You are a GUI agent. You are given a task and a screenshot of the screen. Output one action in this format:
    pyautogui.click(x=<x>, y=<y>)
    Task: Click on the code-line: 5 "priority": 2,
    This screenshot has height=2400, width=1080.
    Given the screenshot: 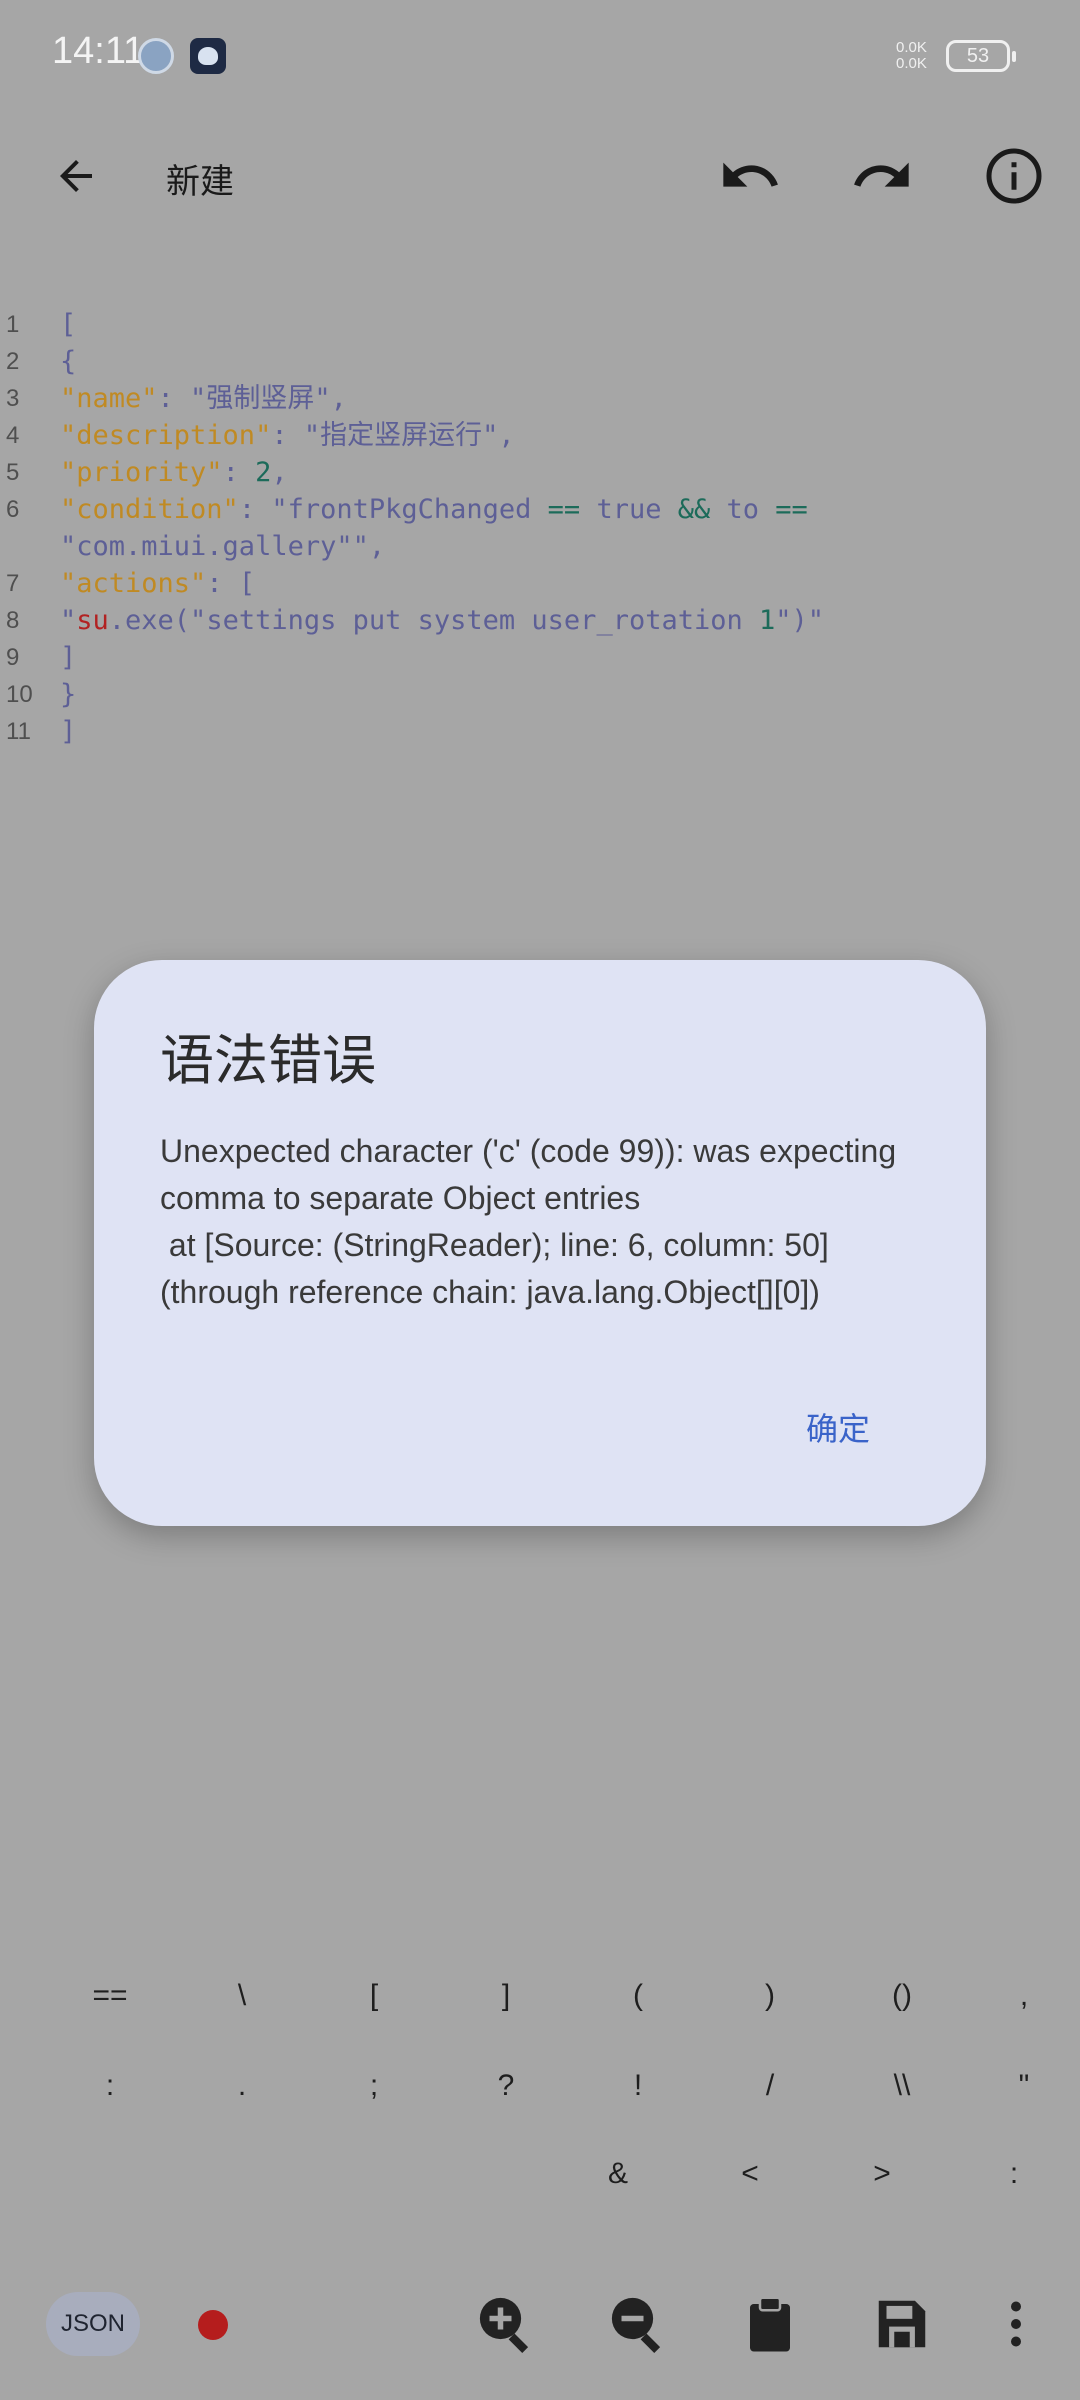 What is the action you would take?
    pyautogui.click(x=540, y=472)
    